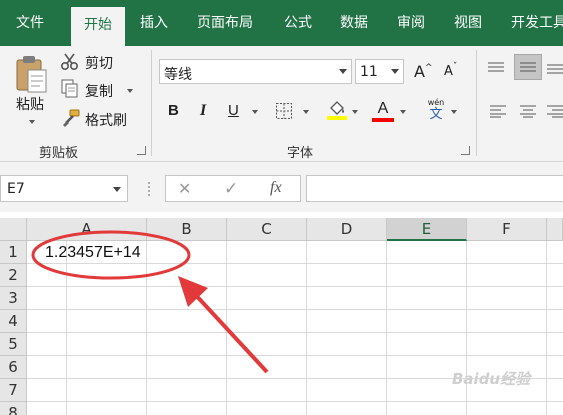 The width and height of the screenshot is (563, 415). I want to click on bold-button: B, so click(173, 110).